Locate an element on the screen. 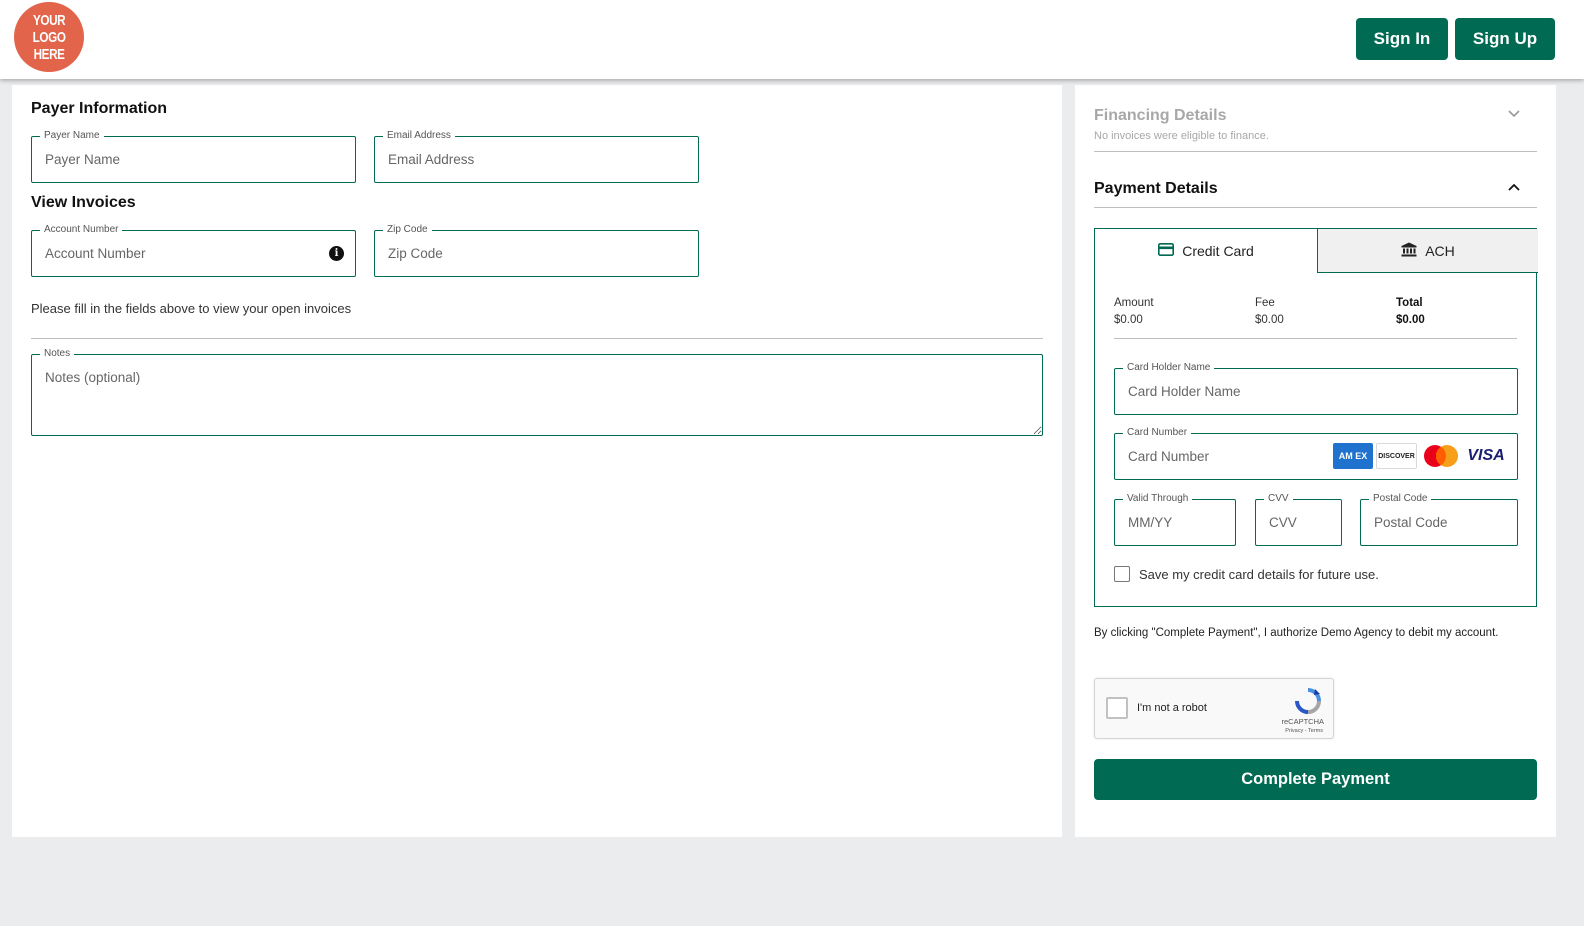  postal-code-field: Postal Code is located at coordinates (1439, 519).